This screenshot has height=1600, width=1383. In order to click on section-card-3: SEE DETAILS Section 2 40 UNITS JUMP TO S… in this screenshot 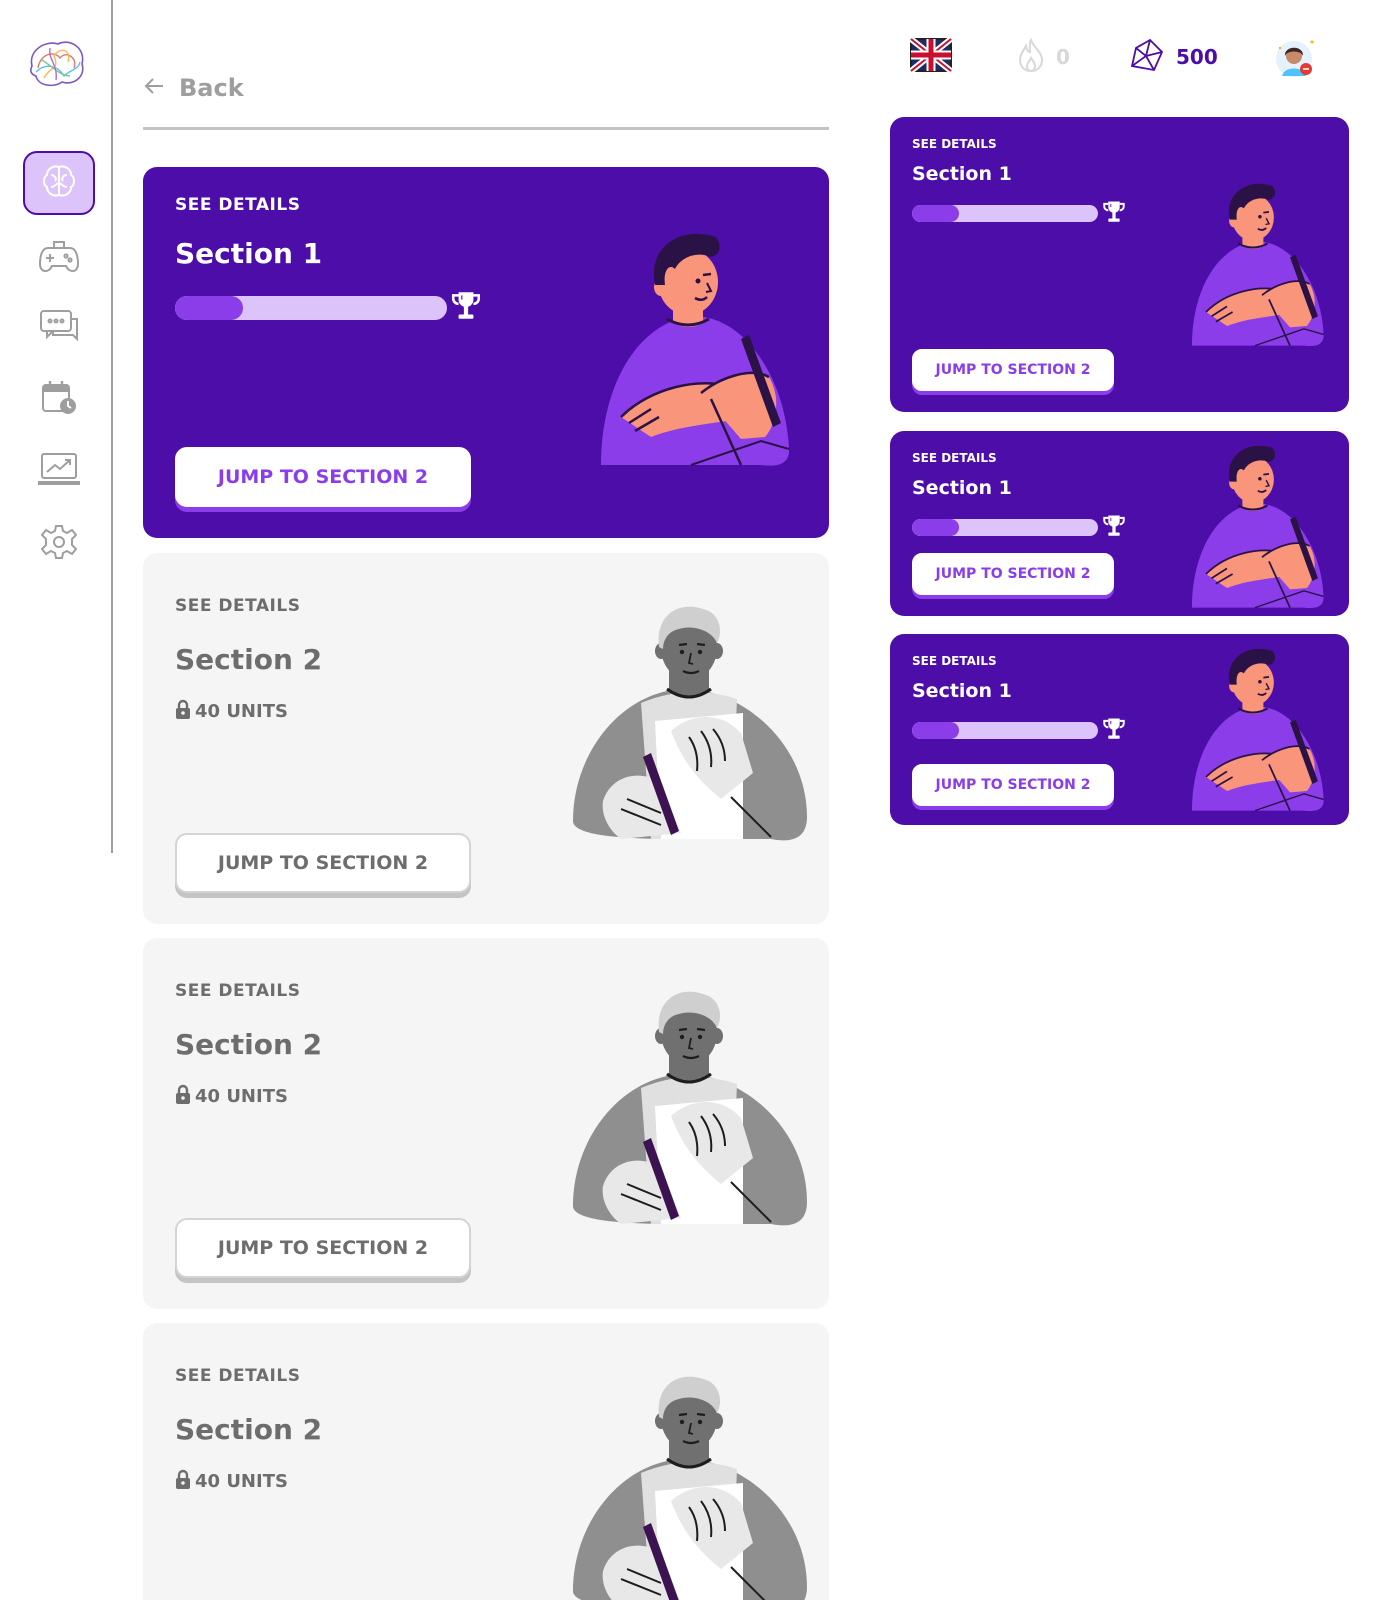, I will do `click(486, 1123)`.